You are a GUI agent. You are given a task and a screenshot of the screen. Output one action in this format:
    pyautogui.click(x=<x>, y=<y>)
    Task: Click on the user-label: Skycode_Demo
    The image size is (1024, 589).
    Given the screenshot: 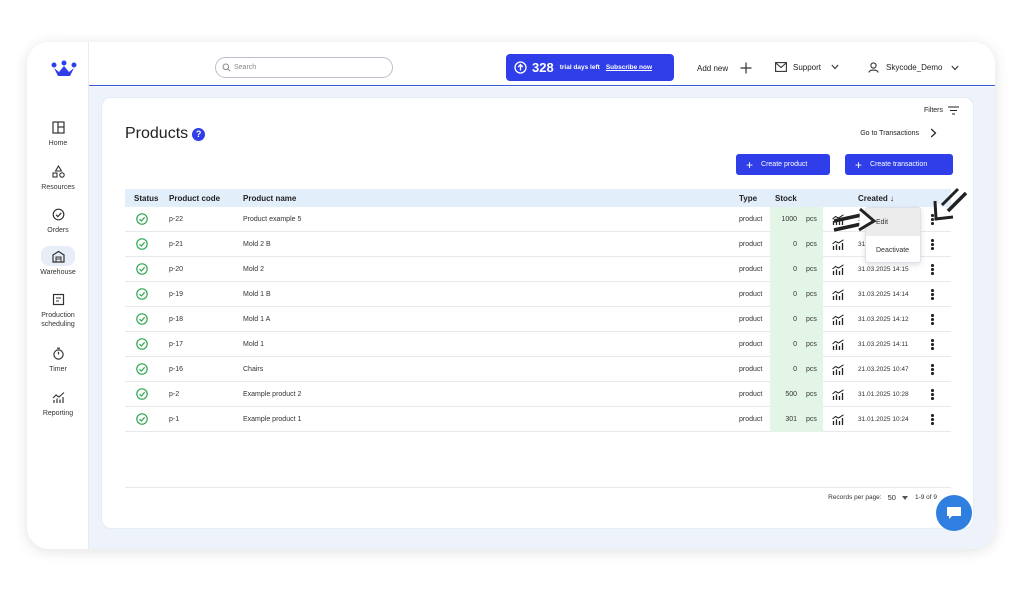 What is the action you would take?
    pyautogui.click(x=914, y=67)
    